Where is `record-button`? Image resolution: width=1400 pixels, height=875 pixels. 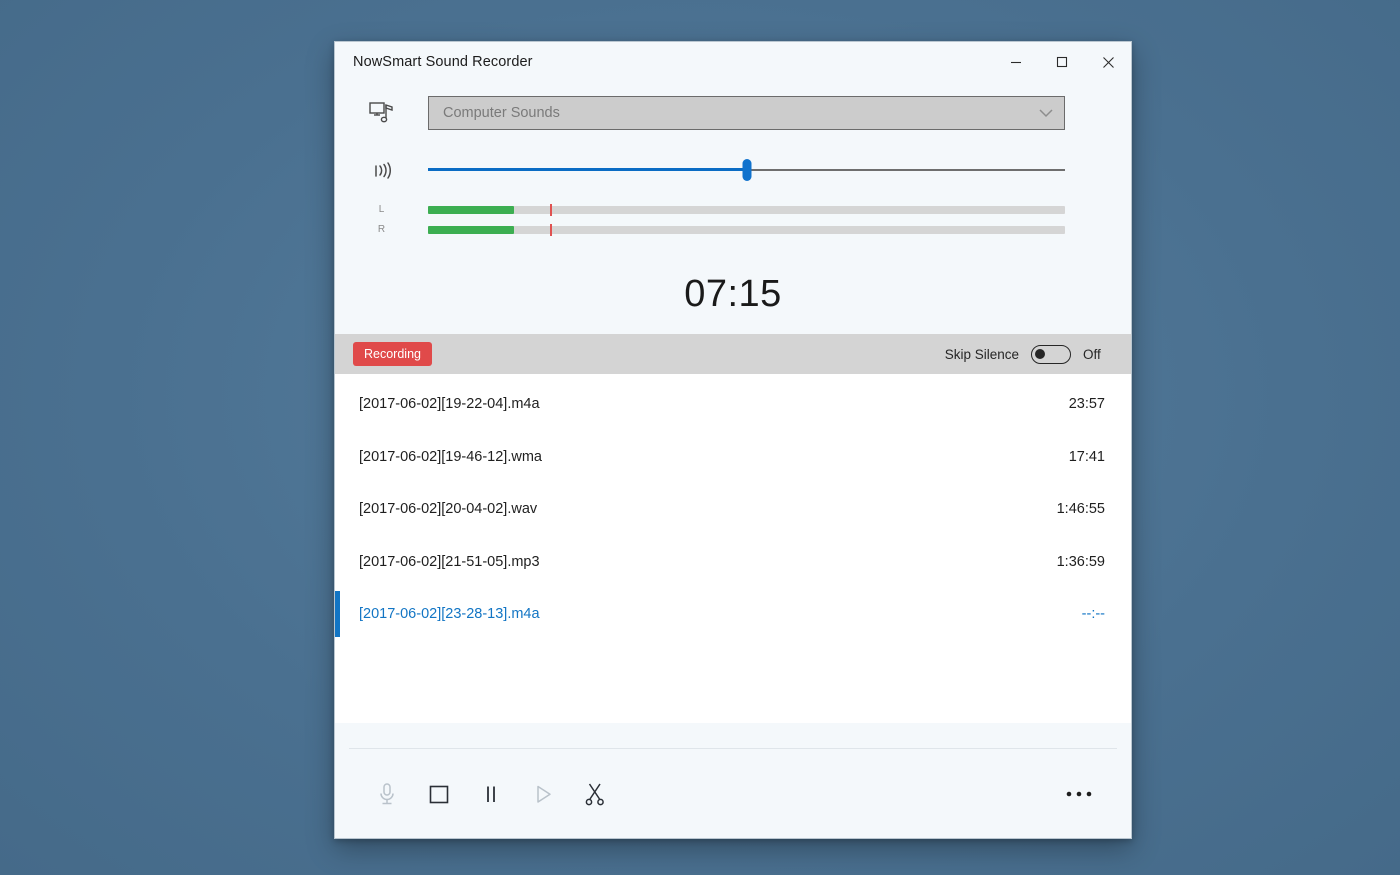
record-button is located at coordinates (387, 794).